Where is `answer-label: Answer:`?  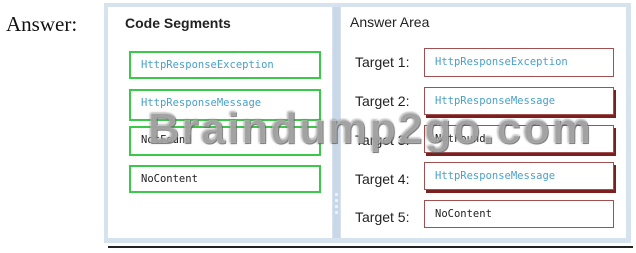
answer-label: Answer: is located at coordinates (42, 24).